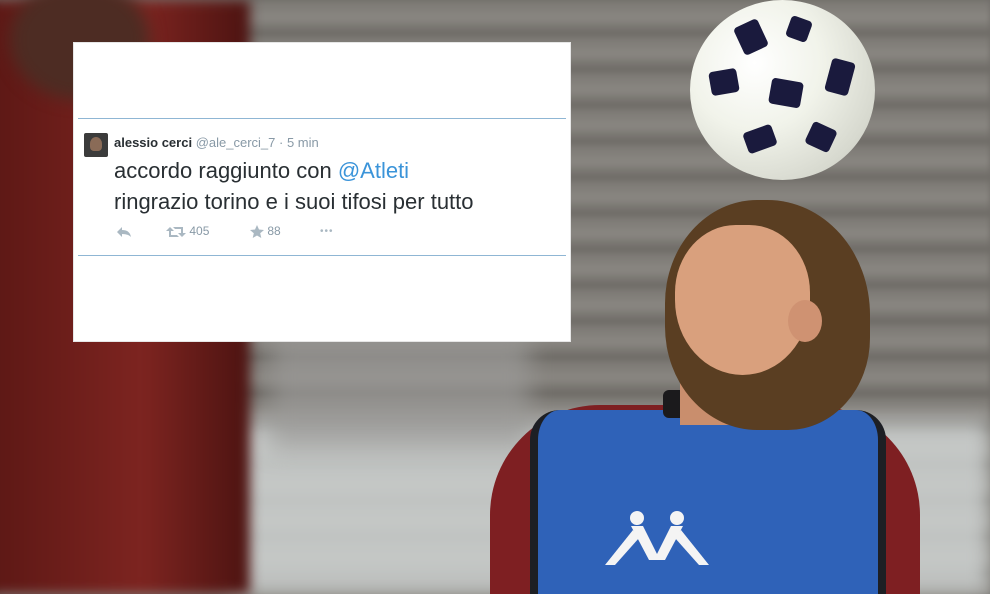 This screenshot has height=594, width=990. Describe the element at coordinates (199, 231) in the screenshot. I see `retweet-count: 405` at that location.